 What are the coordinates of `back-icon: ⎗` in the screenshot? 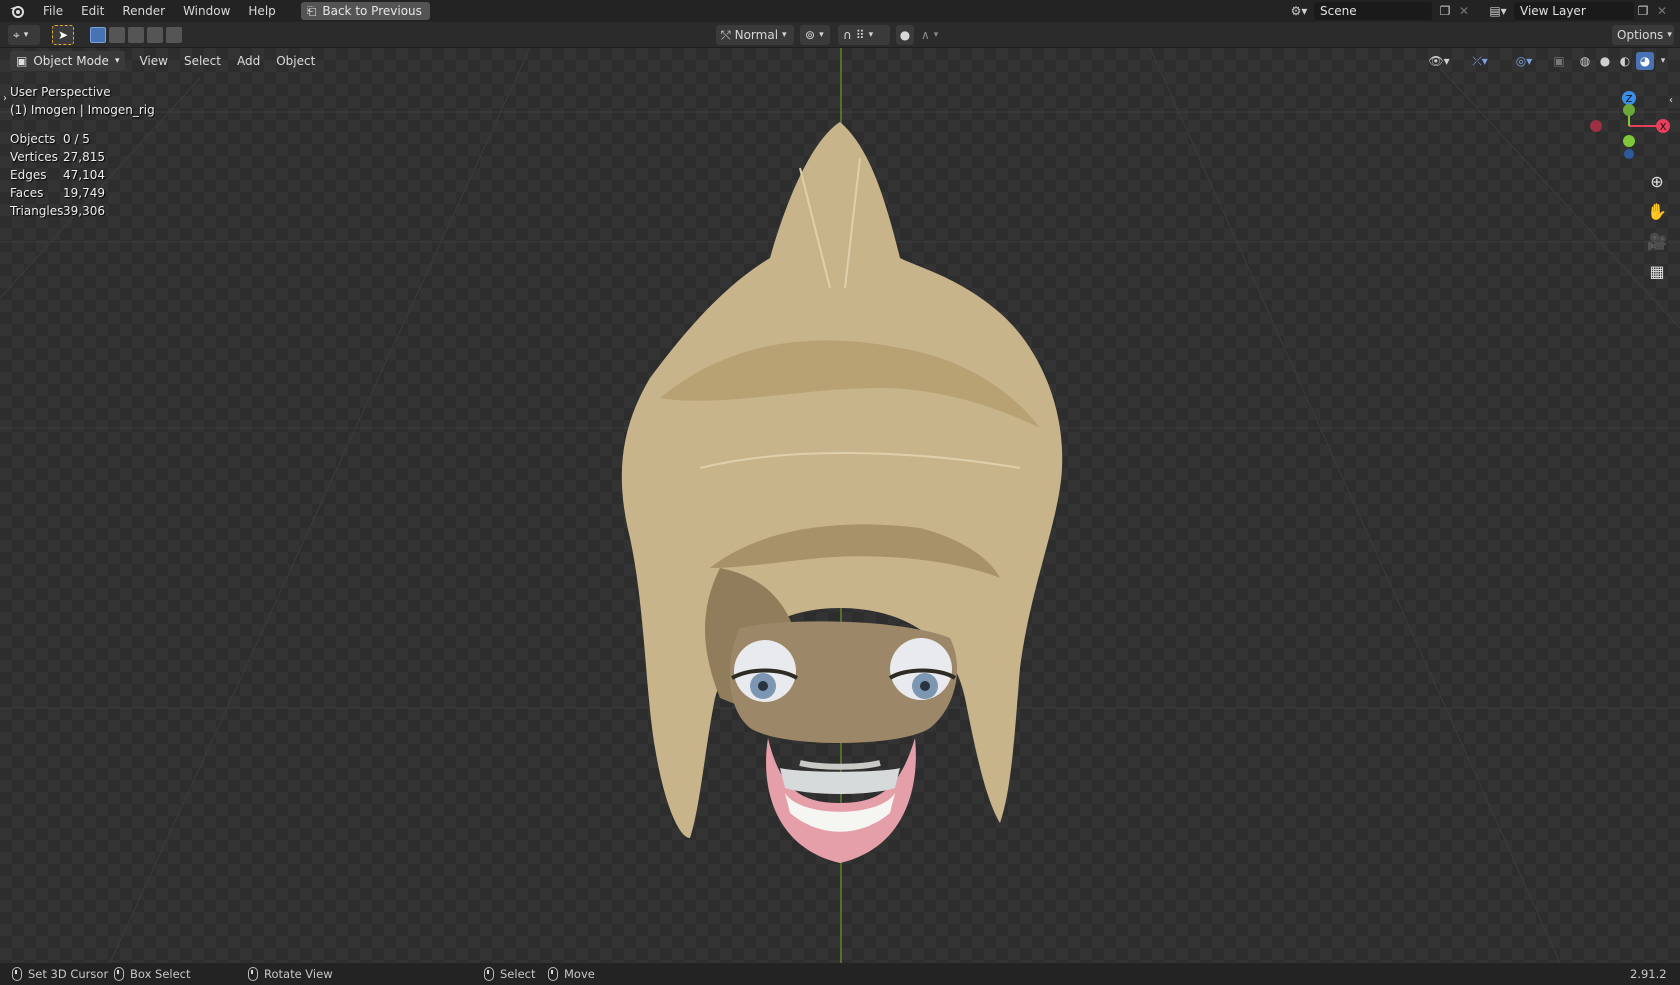 It's located at (311, 10).